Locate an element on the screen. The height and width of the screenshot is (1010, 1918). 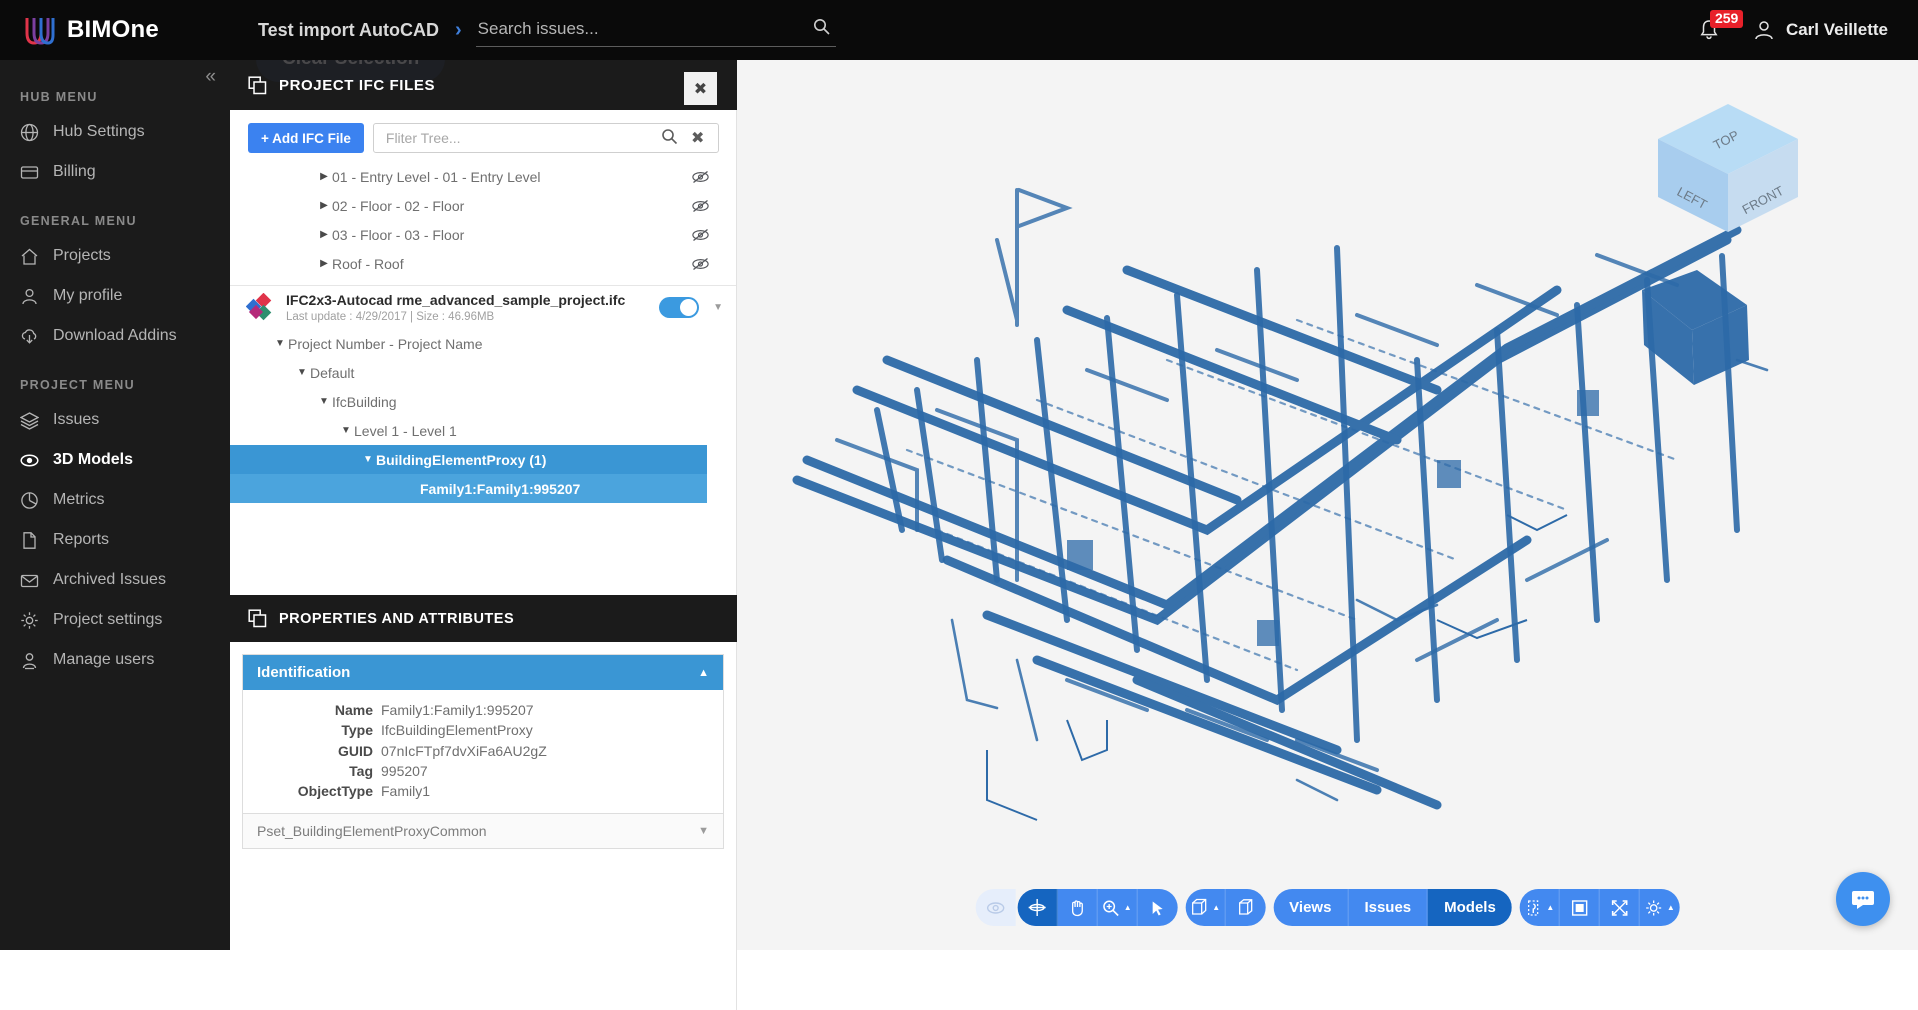
tree-node-label: 02 - Floor - 02 - Floor is located at coordinates (398, 205).